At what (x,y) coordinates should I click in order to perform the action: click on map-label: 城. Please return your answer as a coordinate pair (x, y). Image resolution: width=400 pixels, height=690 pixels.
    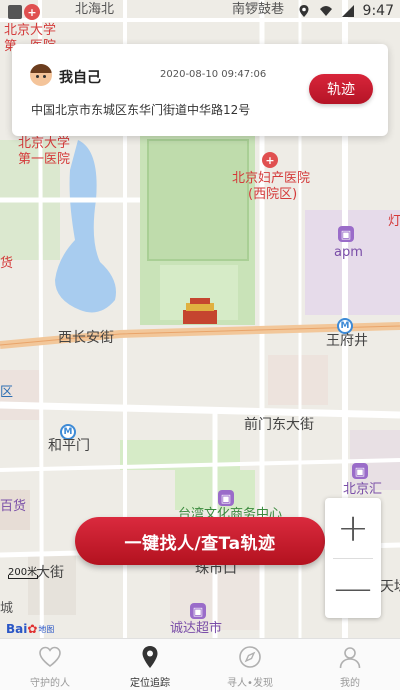
    Looking at the image, I should click on (7, 608).